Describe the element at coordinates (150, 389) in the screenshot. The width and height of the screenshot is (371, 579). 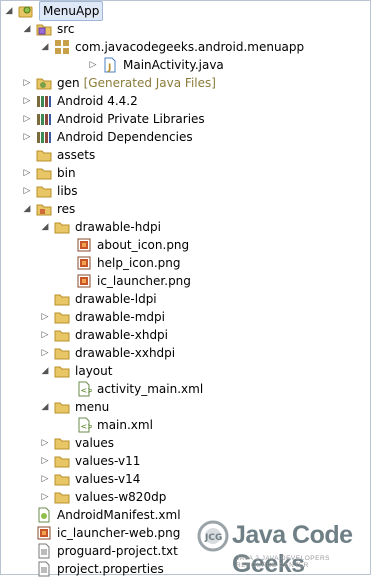
I see `tree-label: activity_main.xml` at that location.